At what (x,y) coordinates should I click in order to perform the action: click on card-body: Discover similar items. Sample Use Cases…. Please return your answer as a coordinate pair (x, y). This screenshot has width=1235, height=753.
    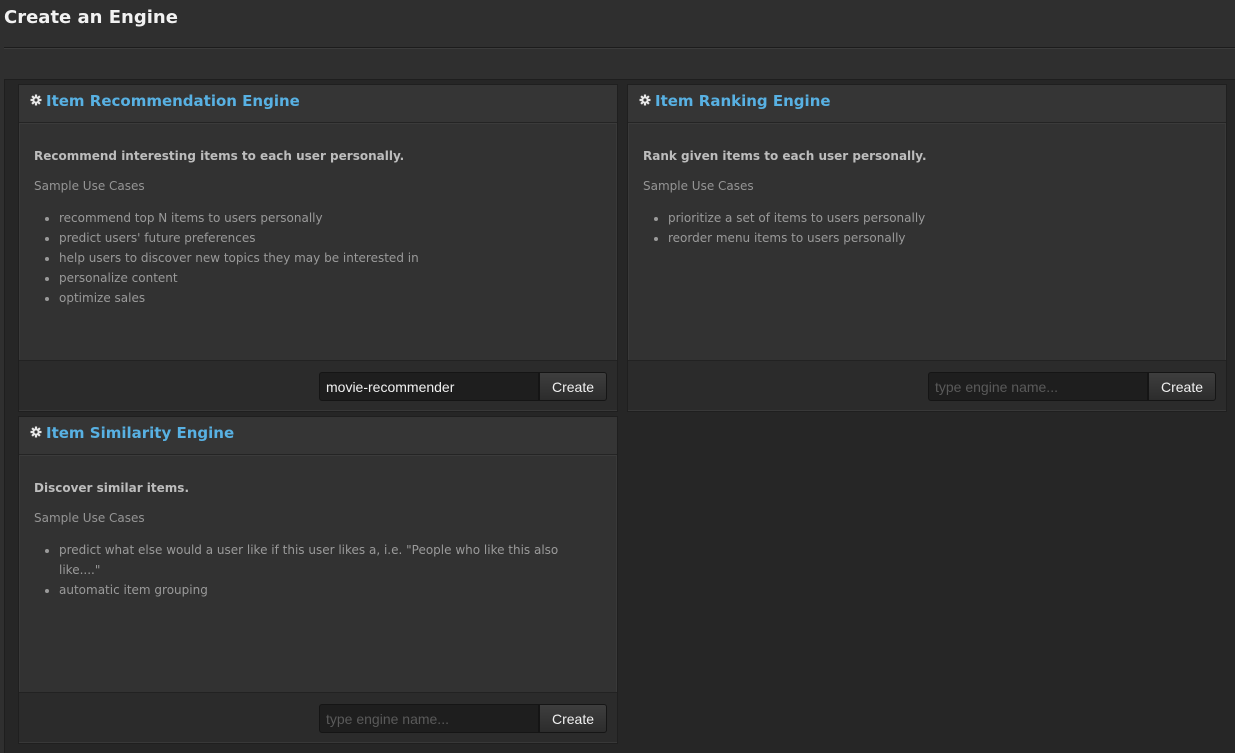
    Looking at the image, I should click on (318, 540).